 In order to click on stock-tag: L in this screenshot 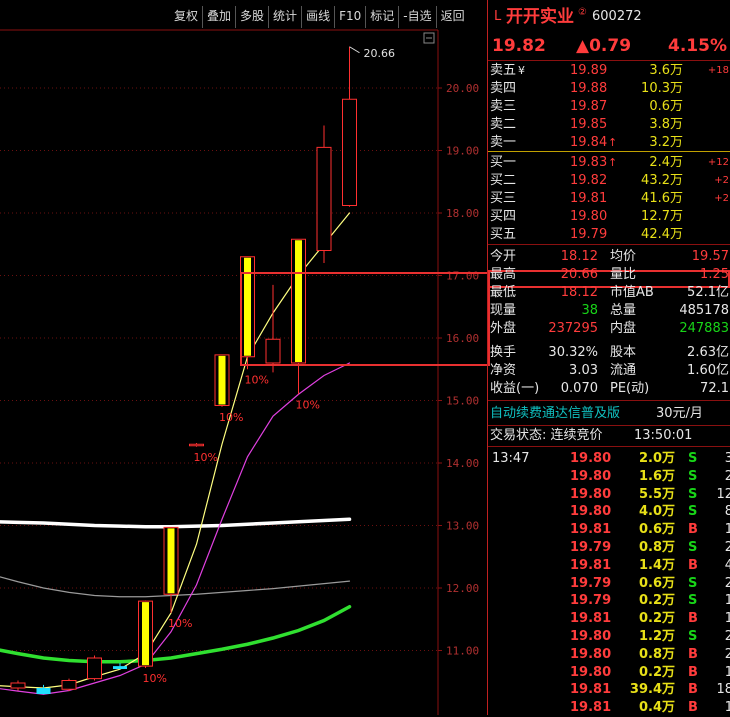, I will do `click(498, 16)`.